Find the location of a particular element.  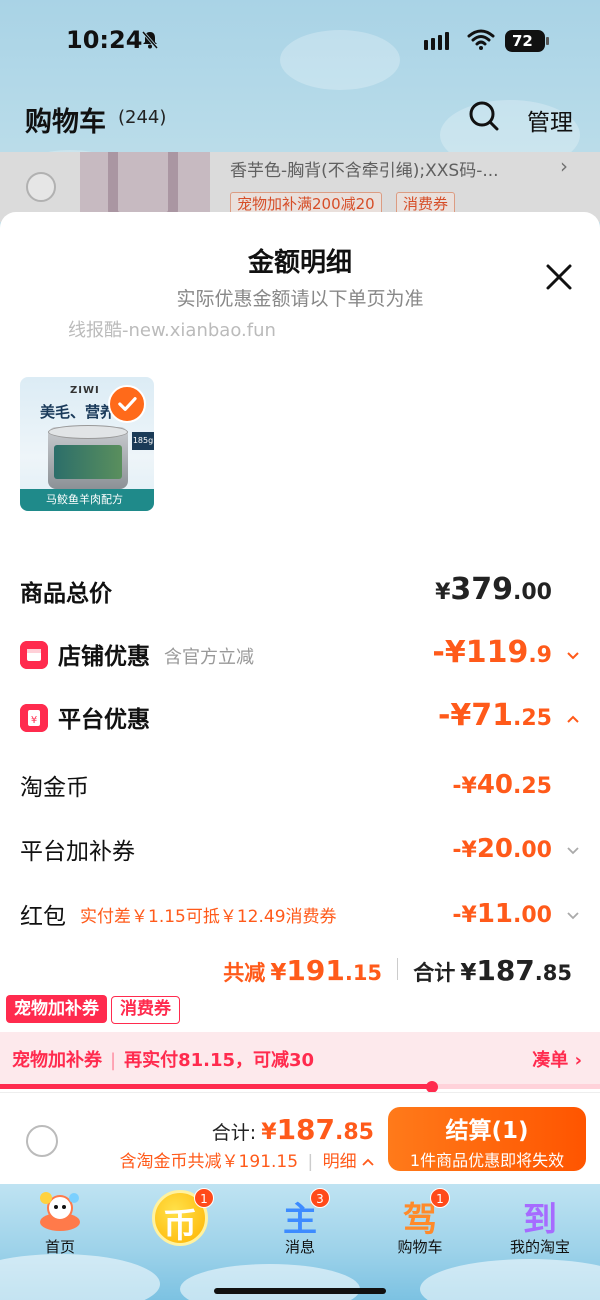

cart-header: 购物车 (244) 管理 is located at coordinates (300, 120).